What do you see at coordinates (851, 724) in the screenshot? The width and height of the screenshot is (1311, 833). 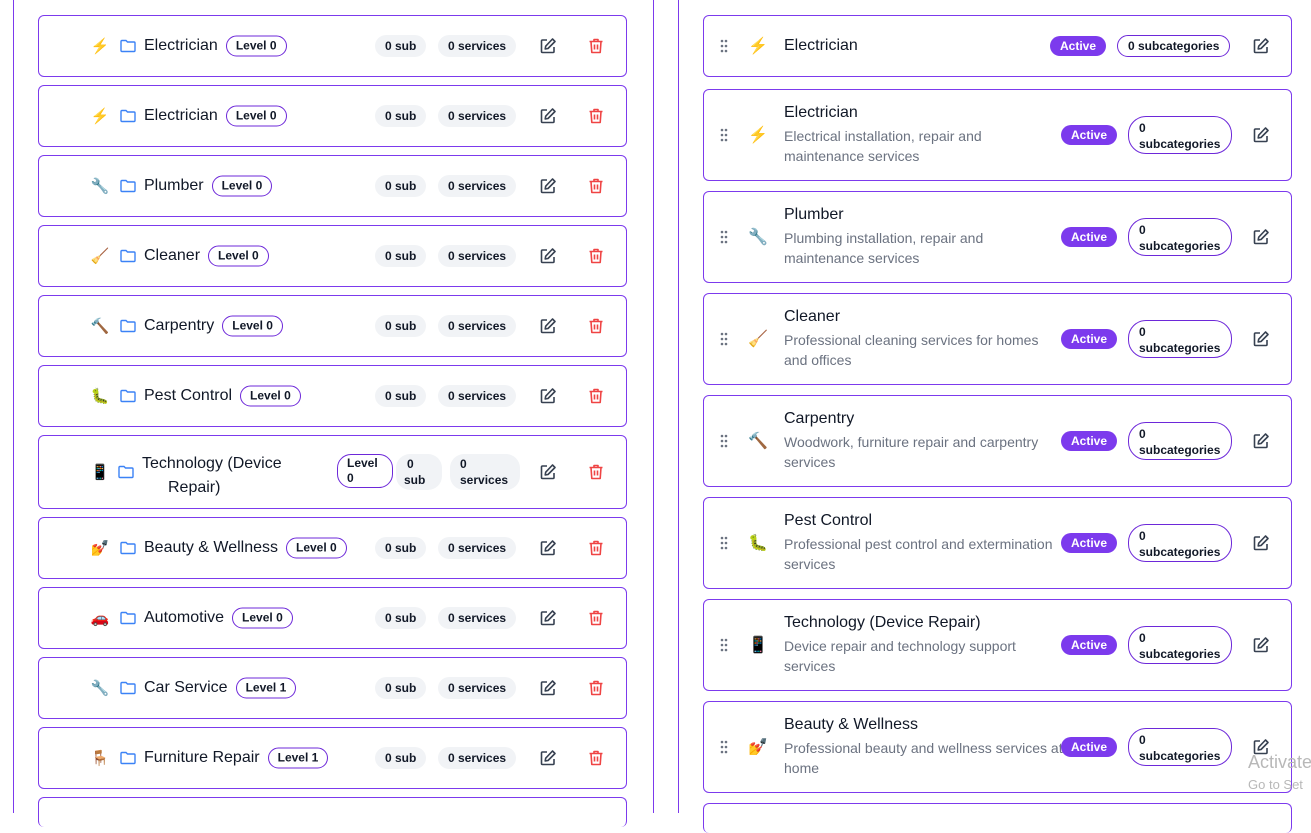 I see `category-title: Beauty & Wellness` at bounding box center [851, 724].